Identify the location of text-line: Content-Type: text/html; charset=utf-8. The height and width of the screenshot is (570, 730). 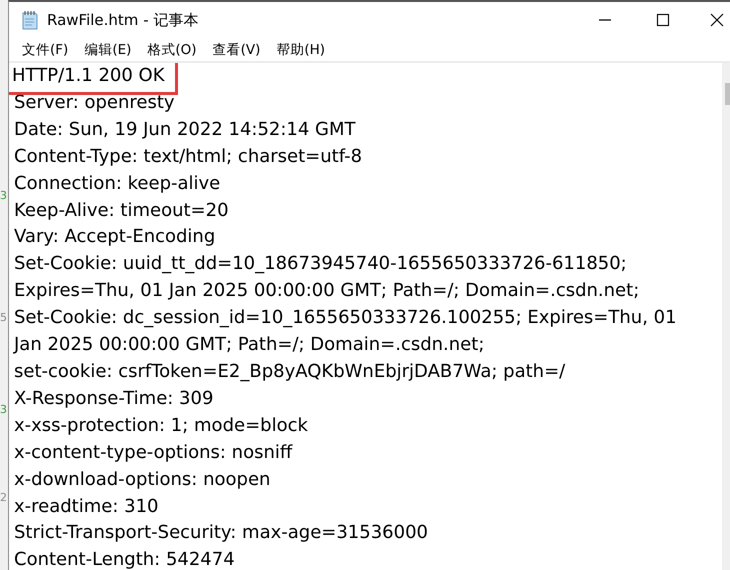
(188, 156).